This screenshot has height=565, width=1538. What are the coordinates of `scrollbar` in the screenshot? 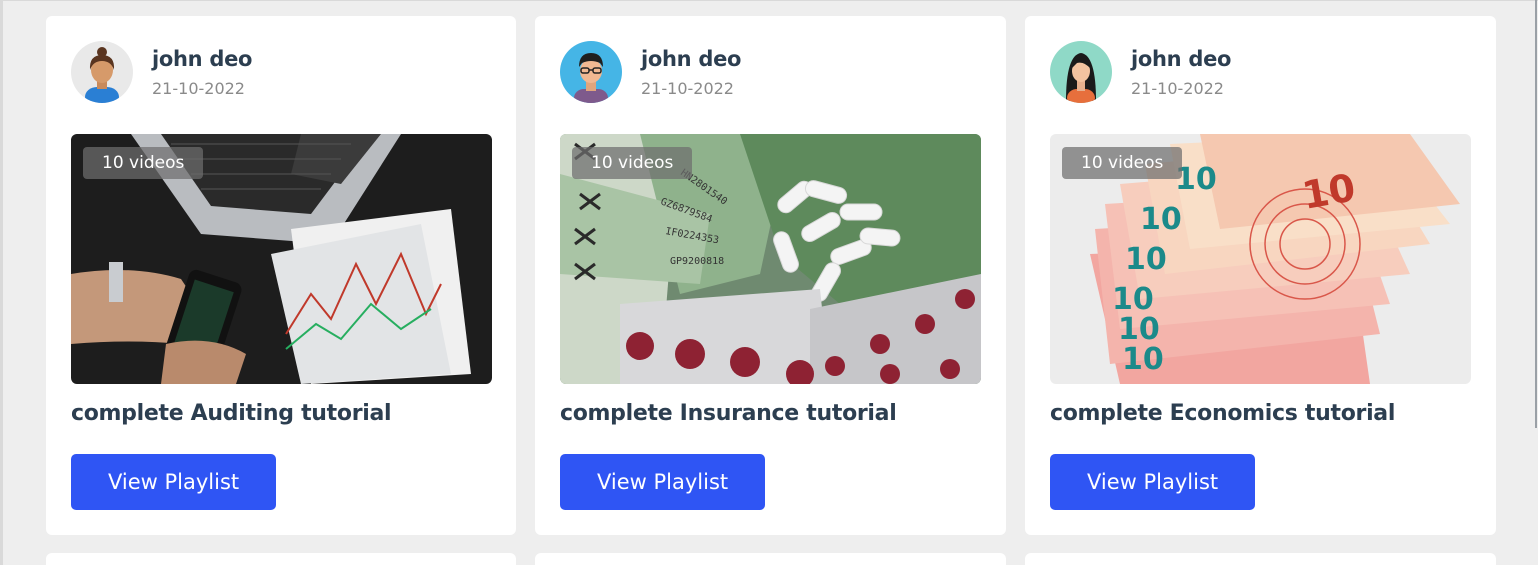 It's located at (1536, 214).